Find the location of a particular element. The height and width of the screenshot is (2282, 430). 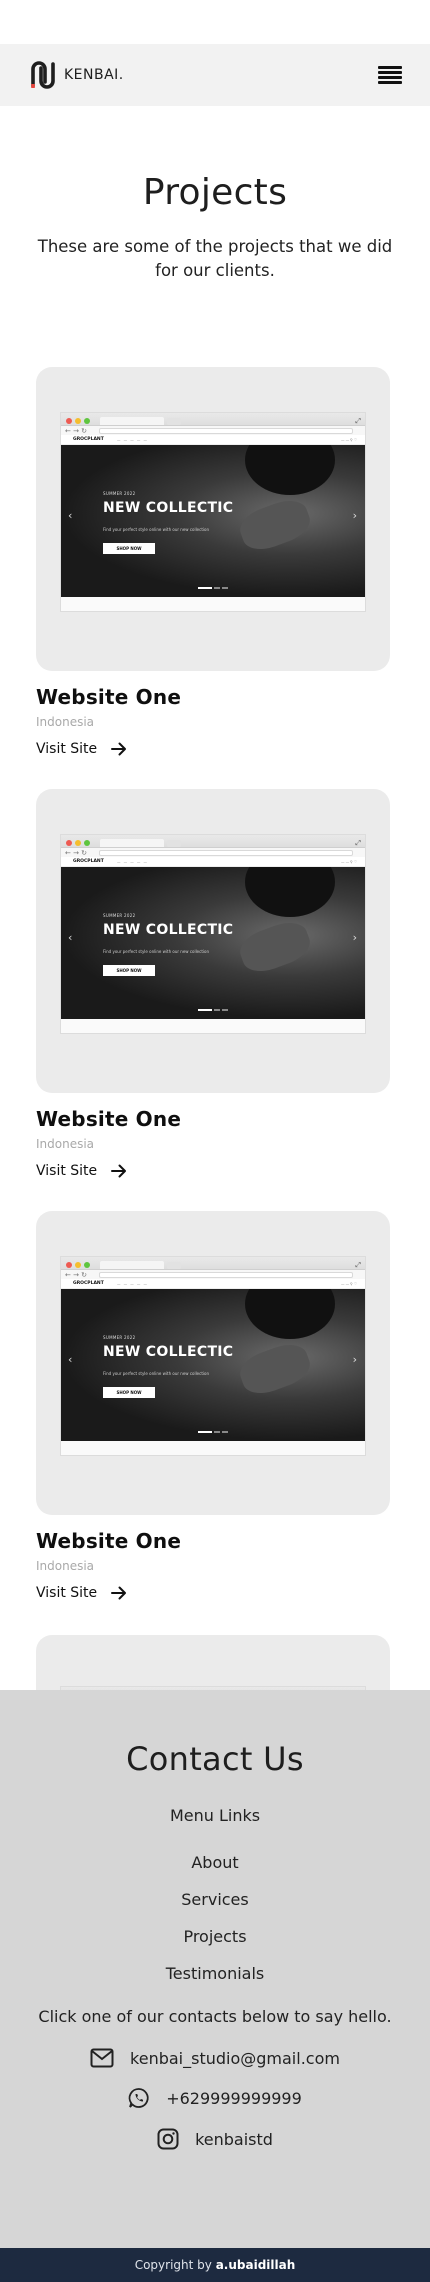

site-footer: Copyright by a.ubaidillah is located at coordinates (215, 2265).